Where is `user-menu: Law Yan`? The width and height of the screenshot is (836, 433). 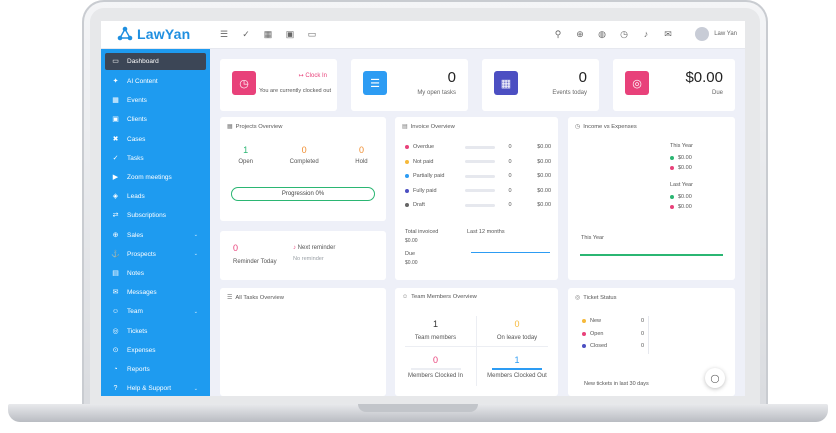
user-menu: Law Yan is located at coordinates (716, 34).